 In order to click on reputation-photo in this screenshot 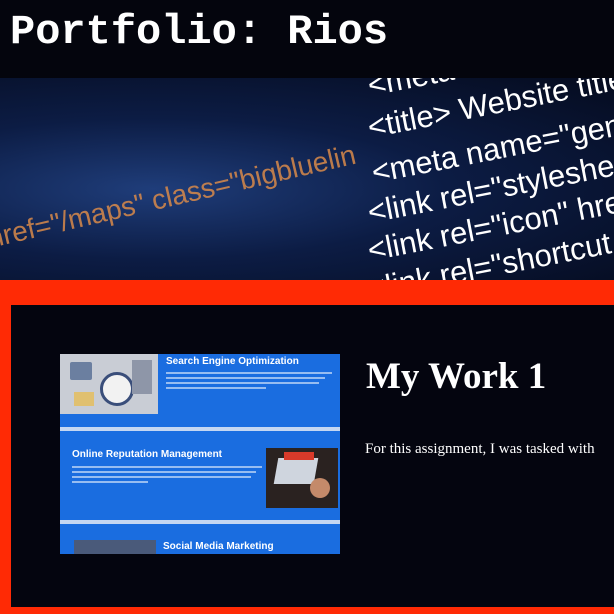, I will do `click(302, 478)`.